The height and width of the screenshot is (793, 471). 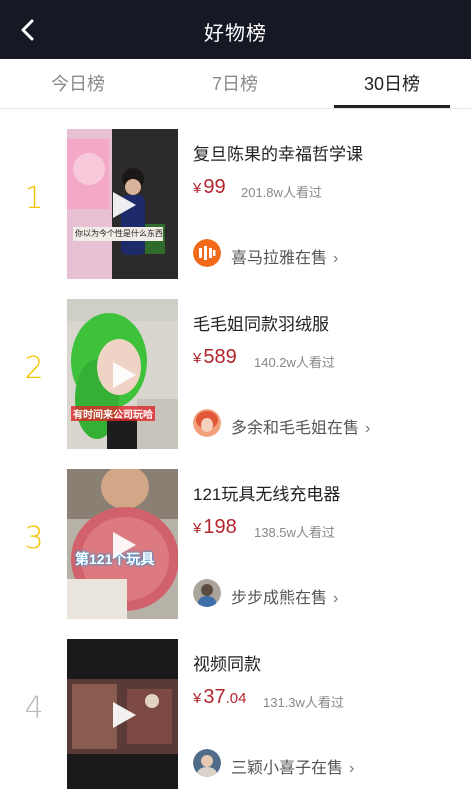 I want to click on tab-today: 今日榜, so click(x=78, y=83).